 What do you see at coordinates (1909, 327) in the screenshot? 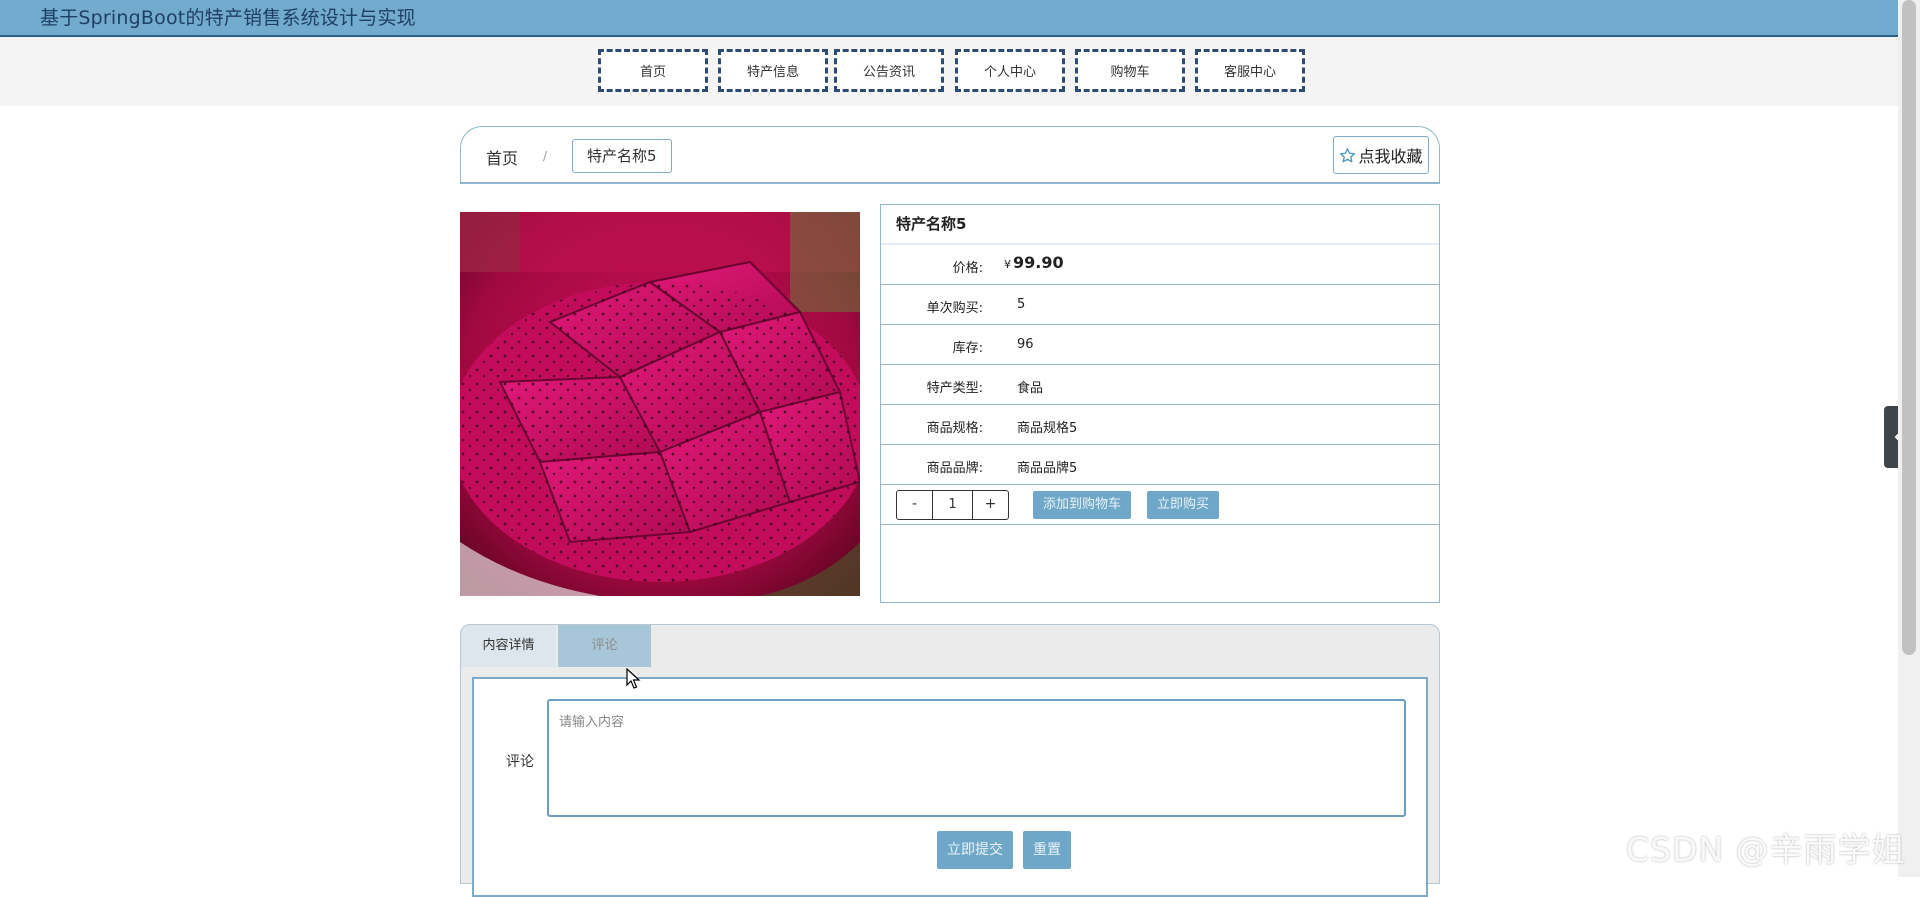
I see `scrollbar-thumb` at bounding box center [1909, 327].